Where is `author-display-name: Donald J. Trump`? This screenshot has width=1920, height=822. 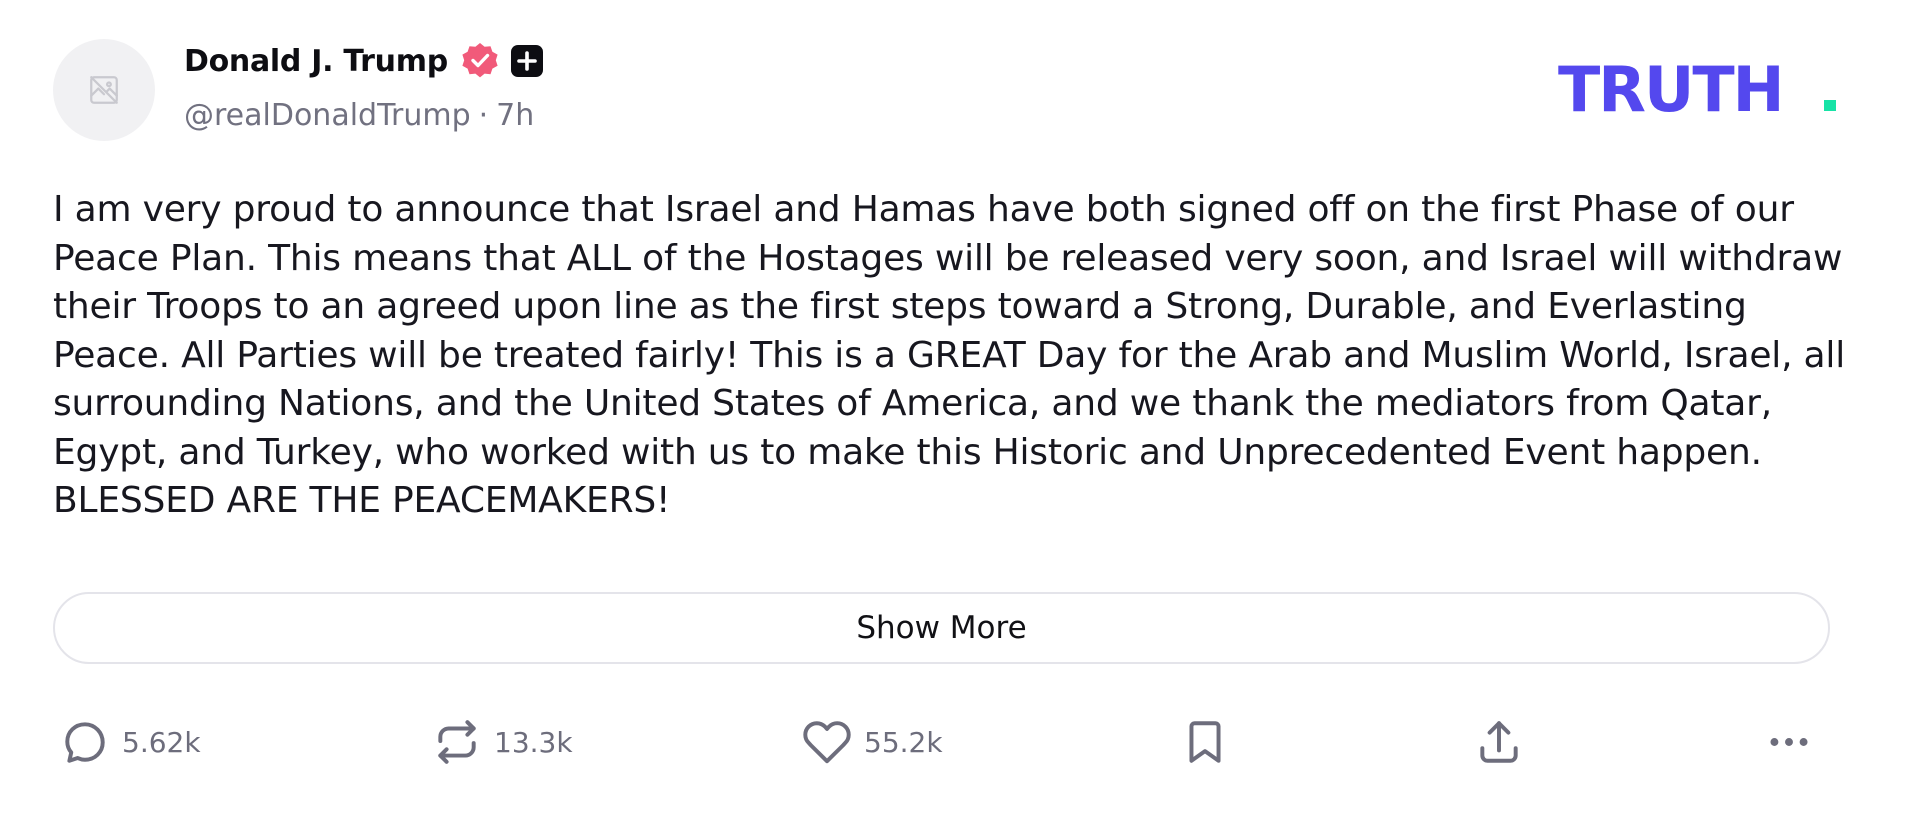 author-display-name: Donald J. Trump is located at coordinates (316, 61).